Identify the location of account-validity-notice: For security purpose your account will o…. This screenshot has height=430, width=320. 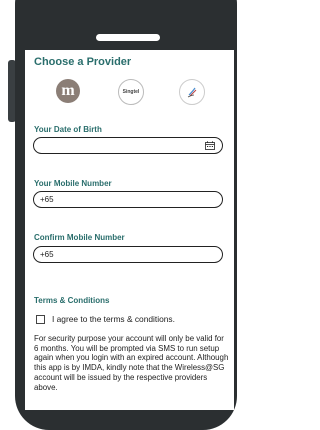
(131, 363).